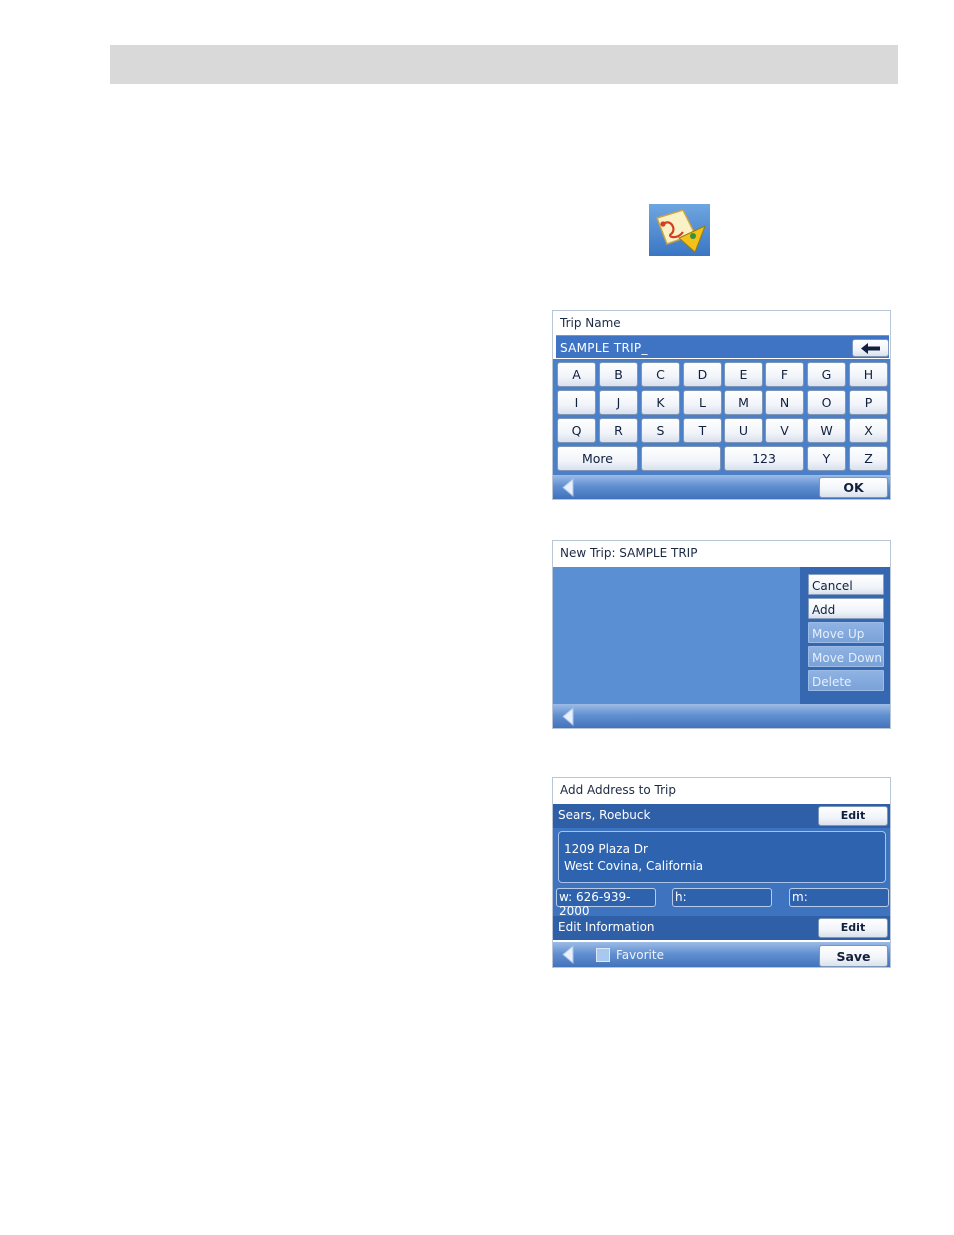  I want to click on trip-destination-list, so click(676, 635).